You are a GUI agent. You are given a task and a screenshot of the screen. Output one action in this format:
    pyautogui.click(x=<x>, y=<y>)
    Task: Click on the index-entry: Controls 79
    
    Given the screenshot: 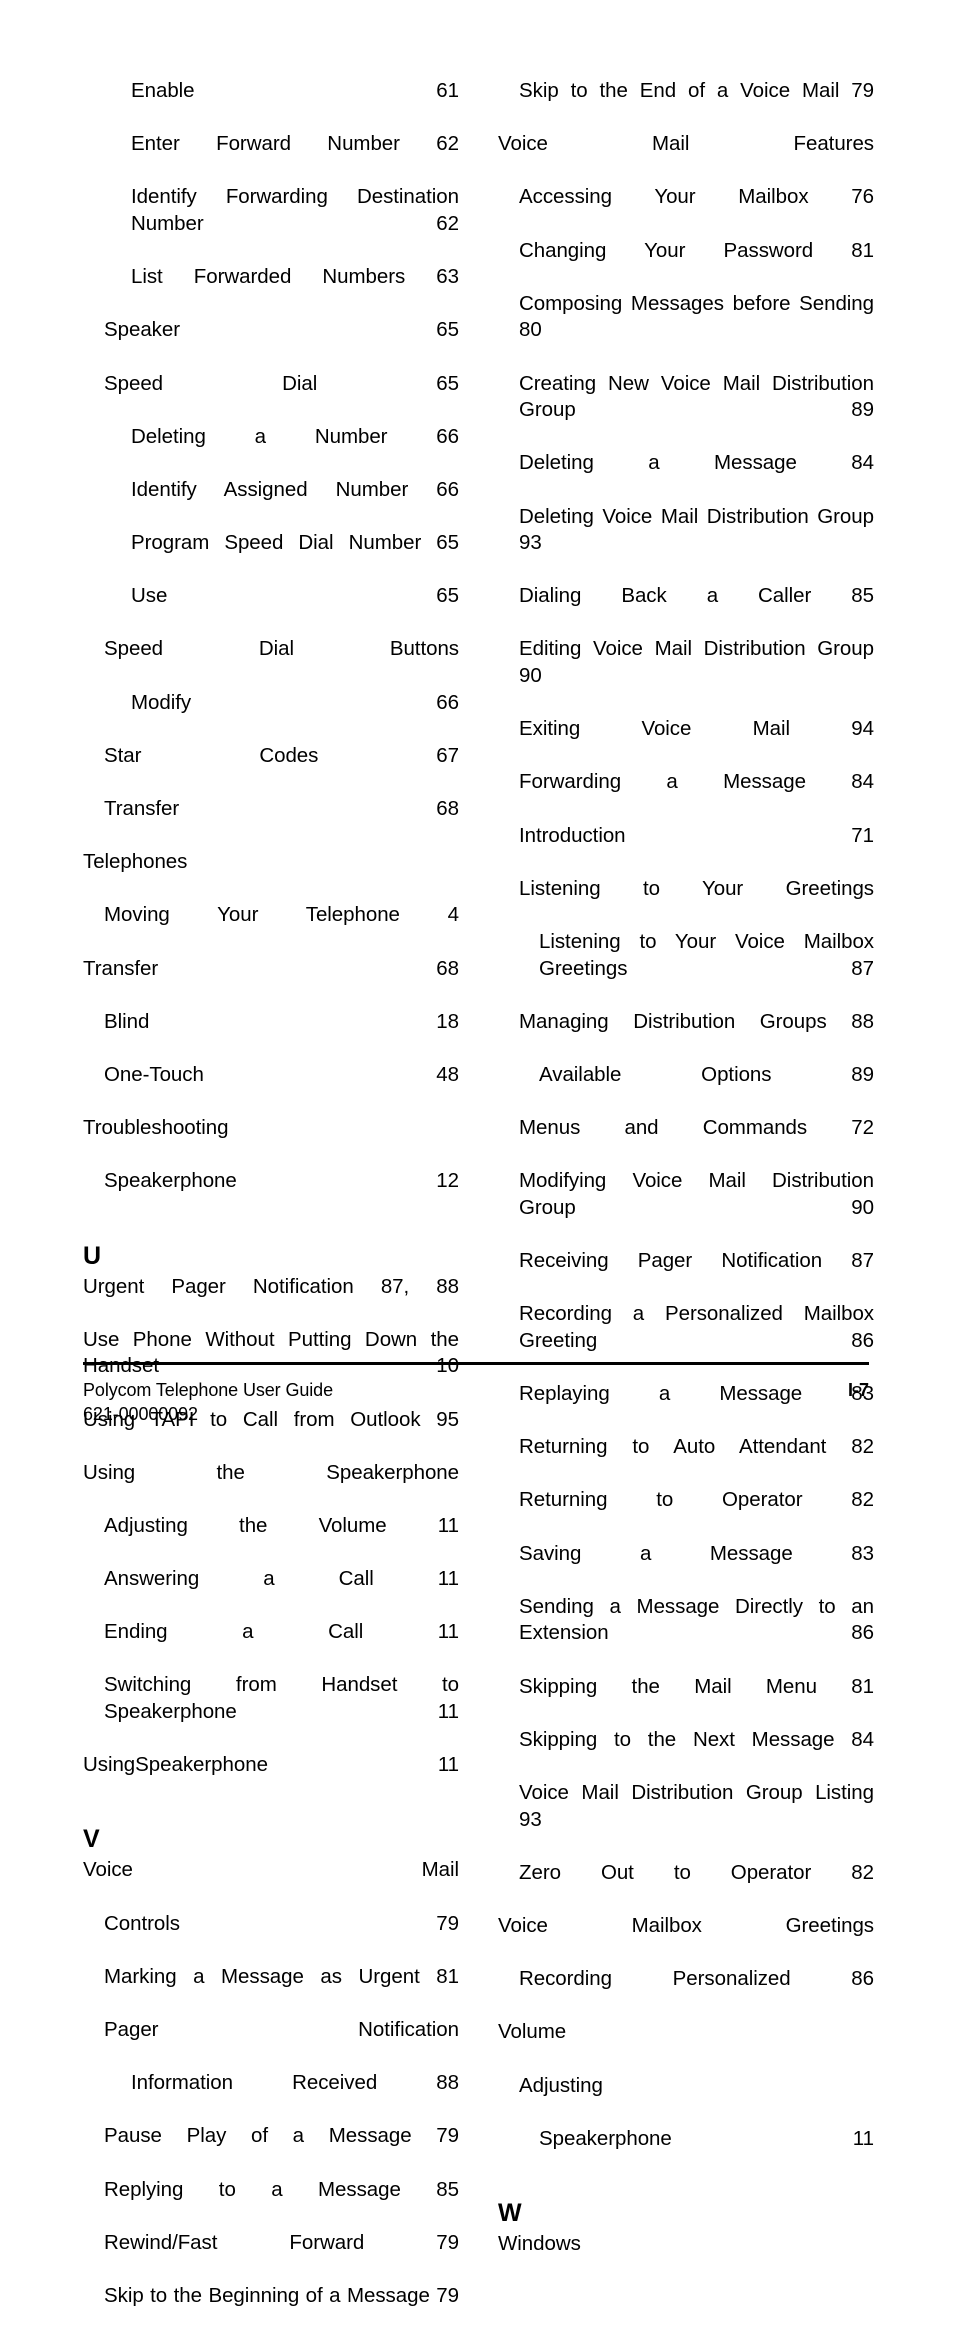 What is the action you would take?
    pyautogui.click(x=281, y=1923)
    